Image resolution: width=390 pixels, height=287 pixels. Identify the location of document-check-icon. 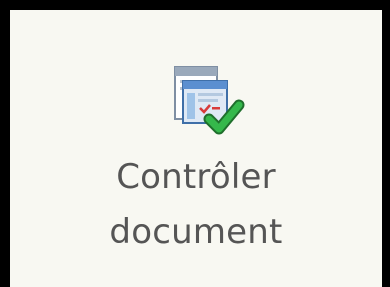
(207, 101).